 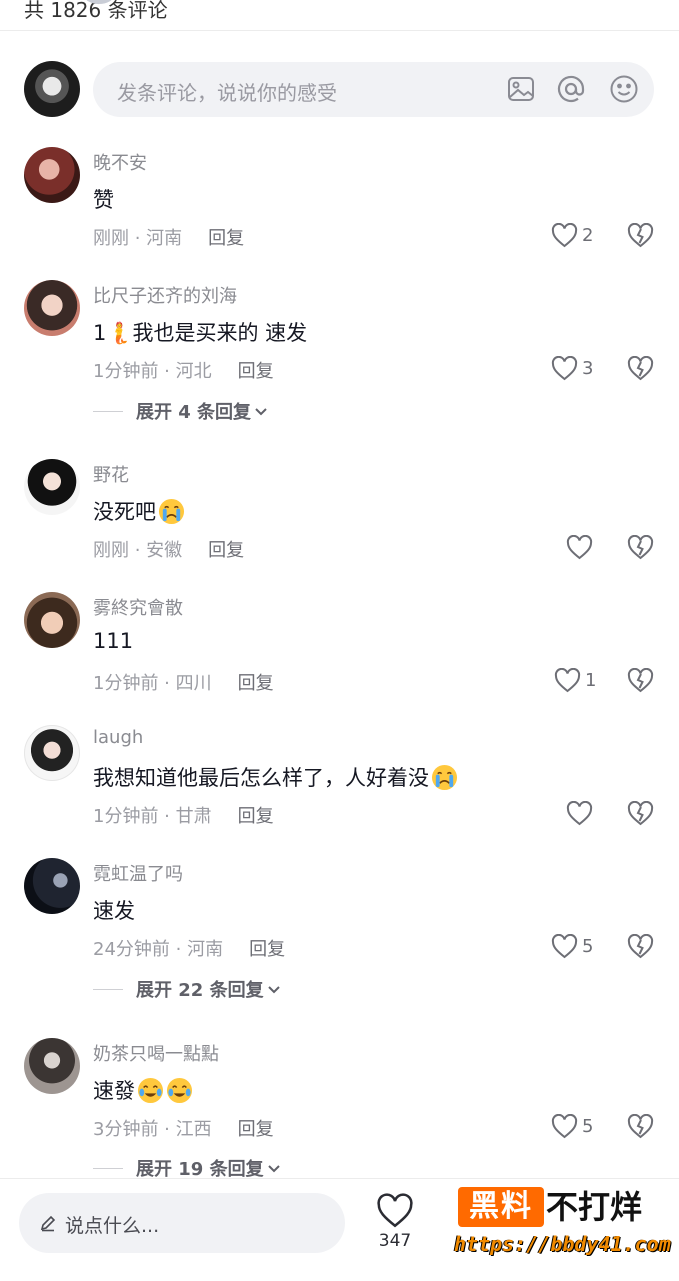 What do you see at coordinates (521, 89) in the screenshot?
I see `image-icon` at bounding box center [521, 89].